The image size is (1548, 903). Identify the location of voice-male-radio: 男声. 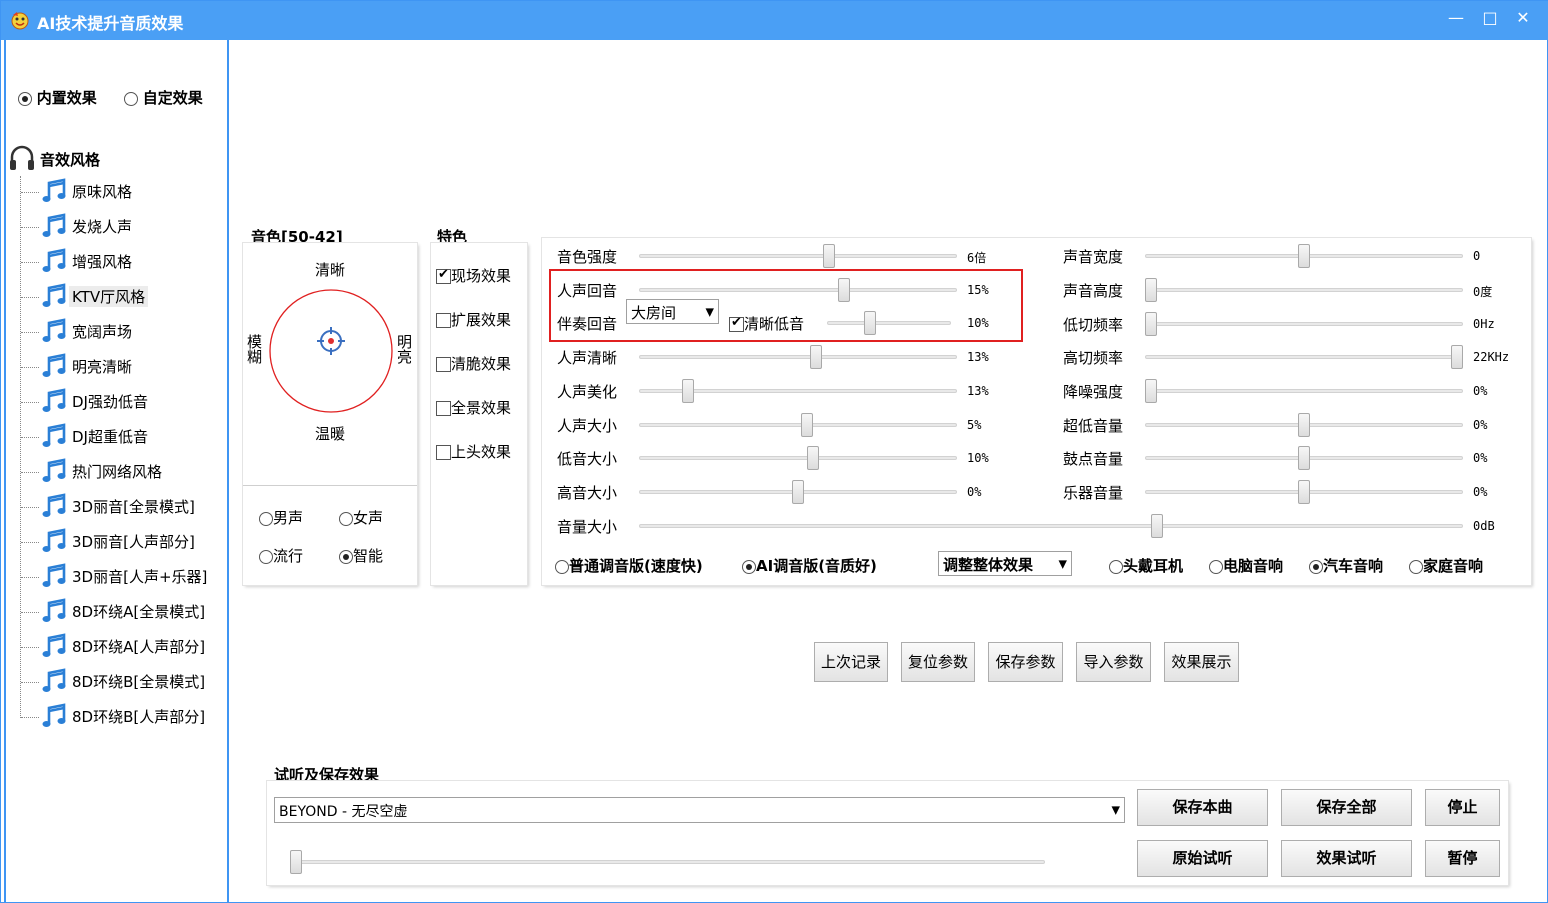
(281, 517).